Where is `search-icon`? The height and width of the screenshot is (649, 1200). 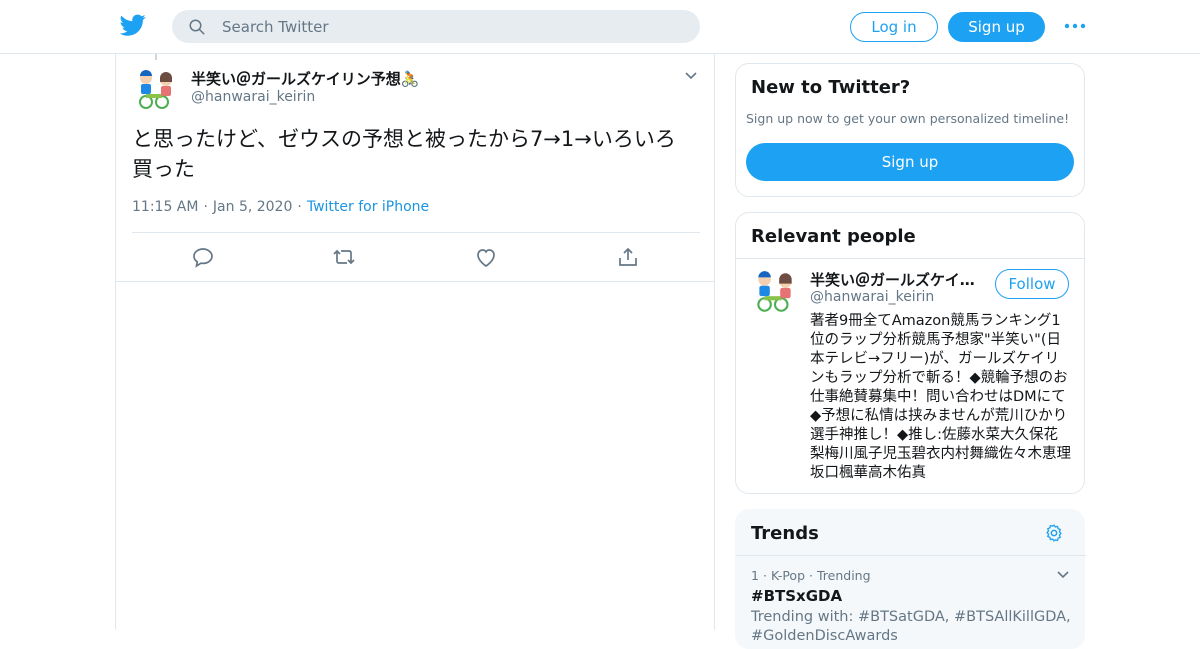
search-icon is located at coordinates (197, 27).